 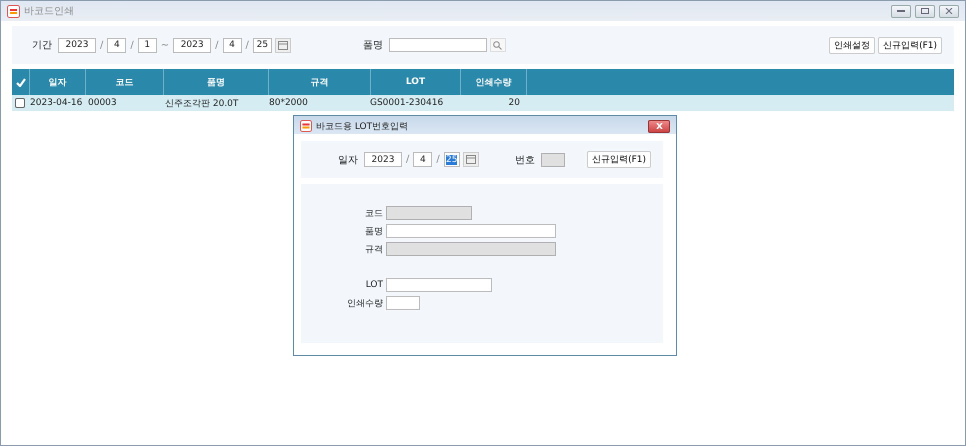 What do you see at coordinates (102, 103) in the screenshot?
I see `table-cell-text: 00003` at bounding box center [102, 103].